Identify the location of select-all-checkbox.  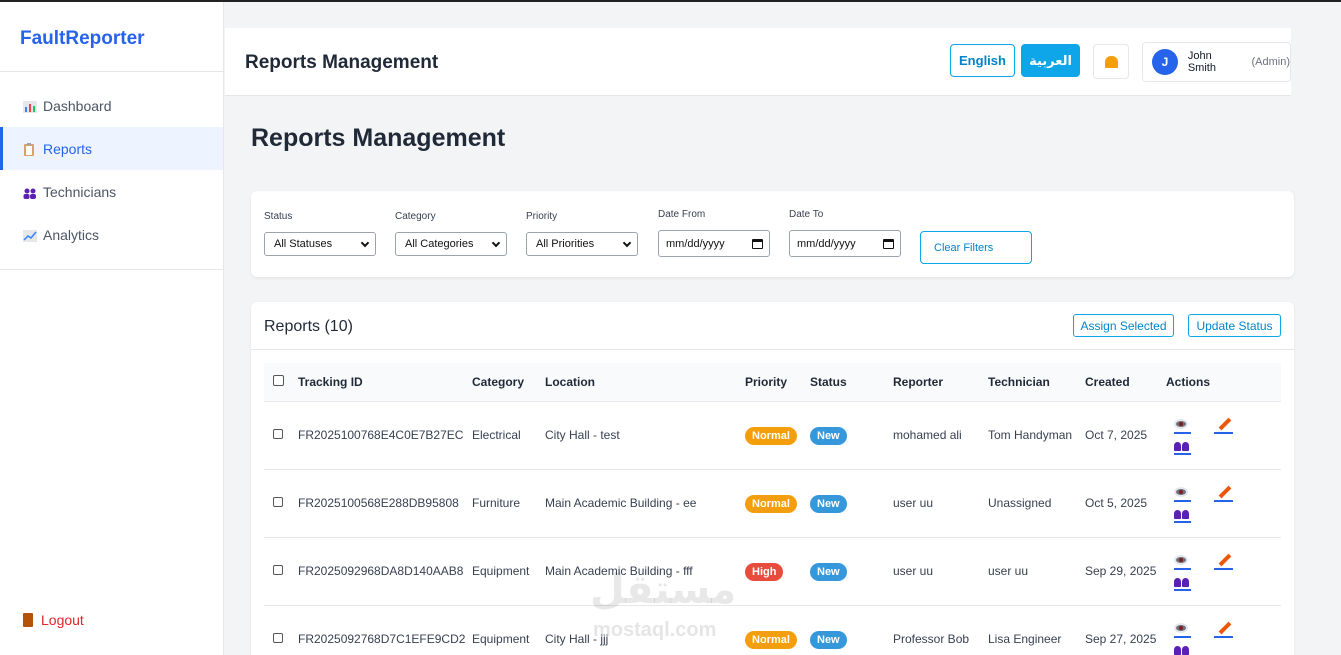
(278, 380).